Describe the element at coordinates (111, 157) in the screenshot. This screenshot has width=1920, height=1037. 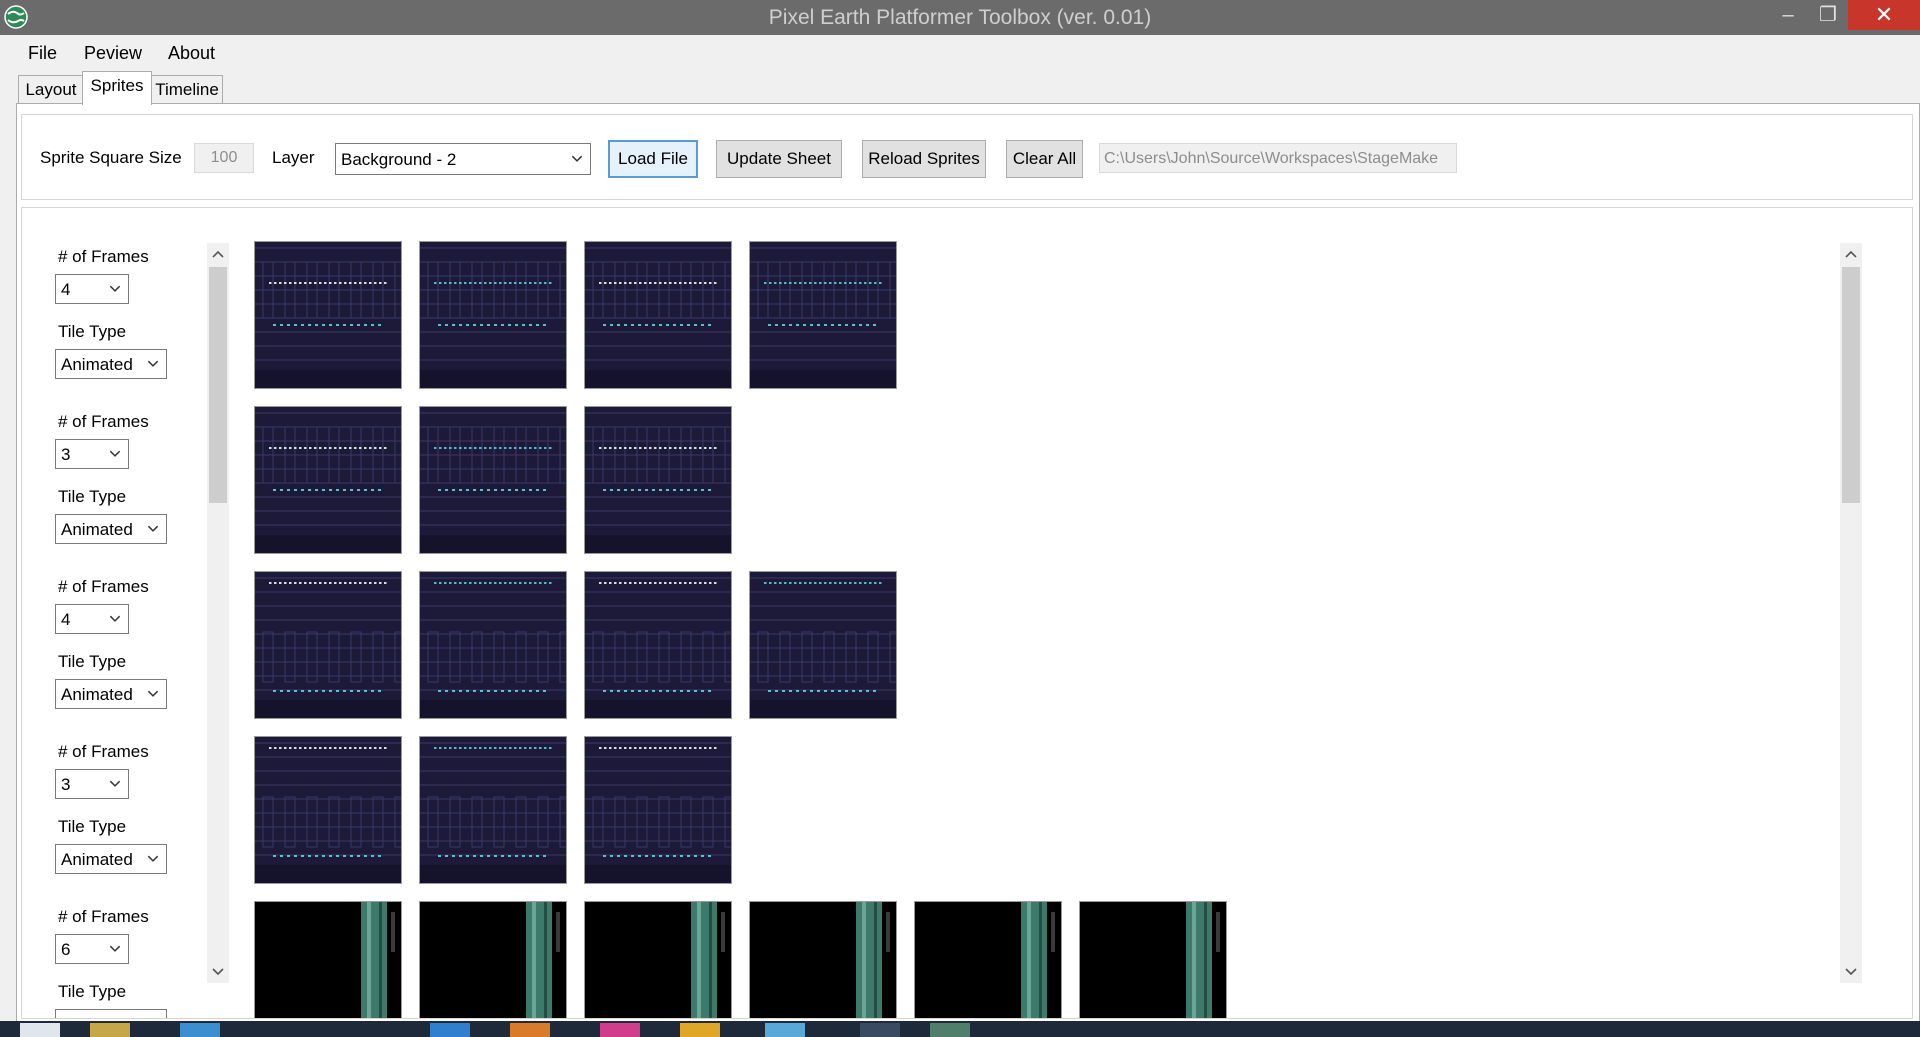
I see `sprite-size-label: Sprite Square Size` at that location.